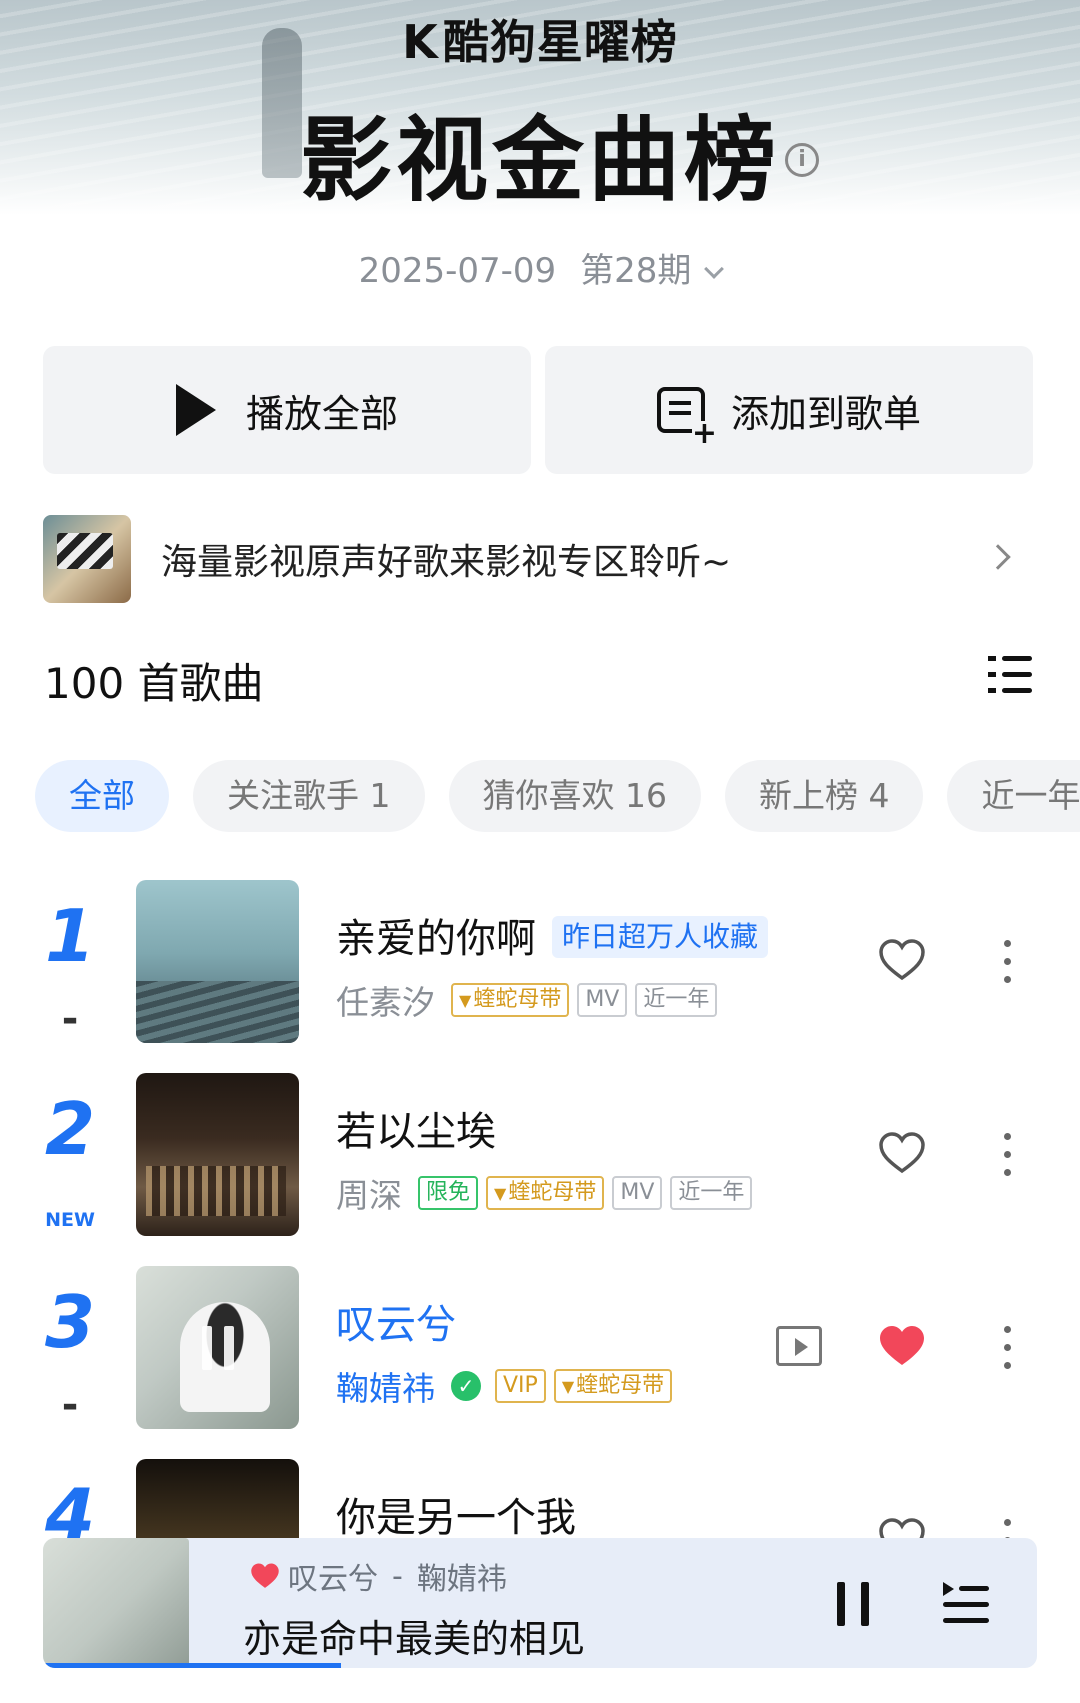 This screenshot has height=1703, width=1080. Describe the element at coordinates (824, 796) in the screenshot. I see `filter-chip-new-entries: 新上榜 4` at that location.